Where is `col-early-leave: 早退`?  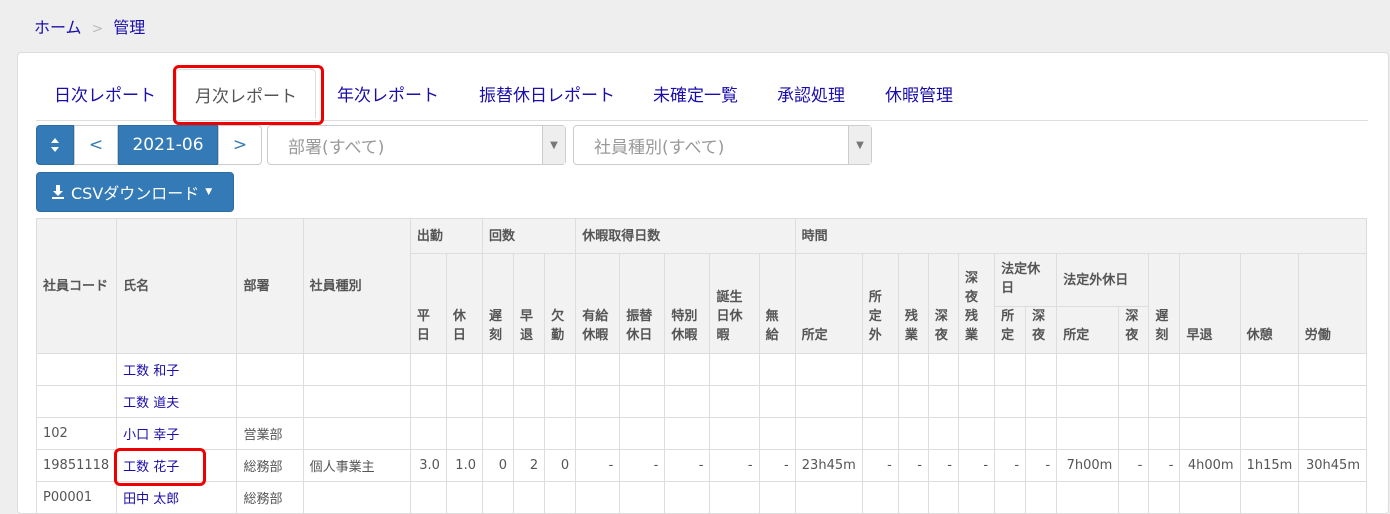 col-early-leave: 早退 is located at coordinates (529, 303).